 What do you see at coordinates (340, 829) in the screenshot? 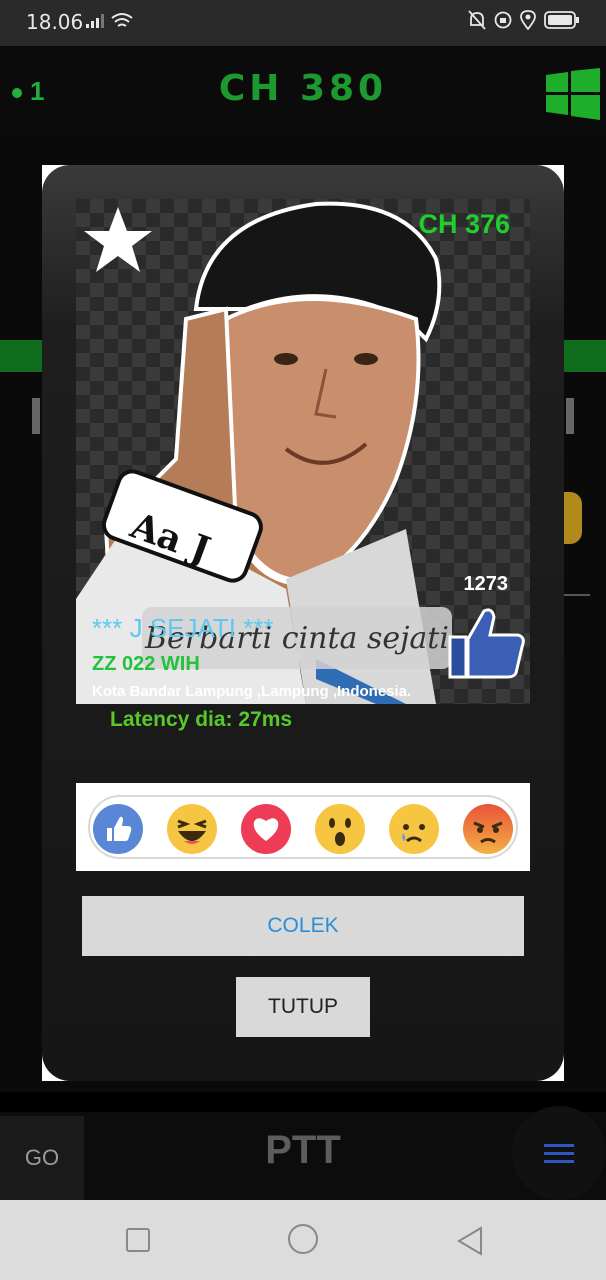
I see `wow-reaction-icon` at bounding box center [340, 829].